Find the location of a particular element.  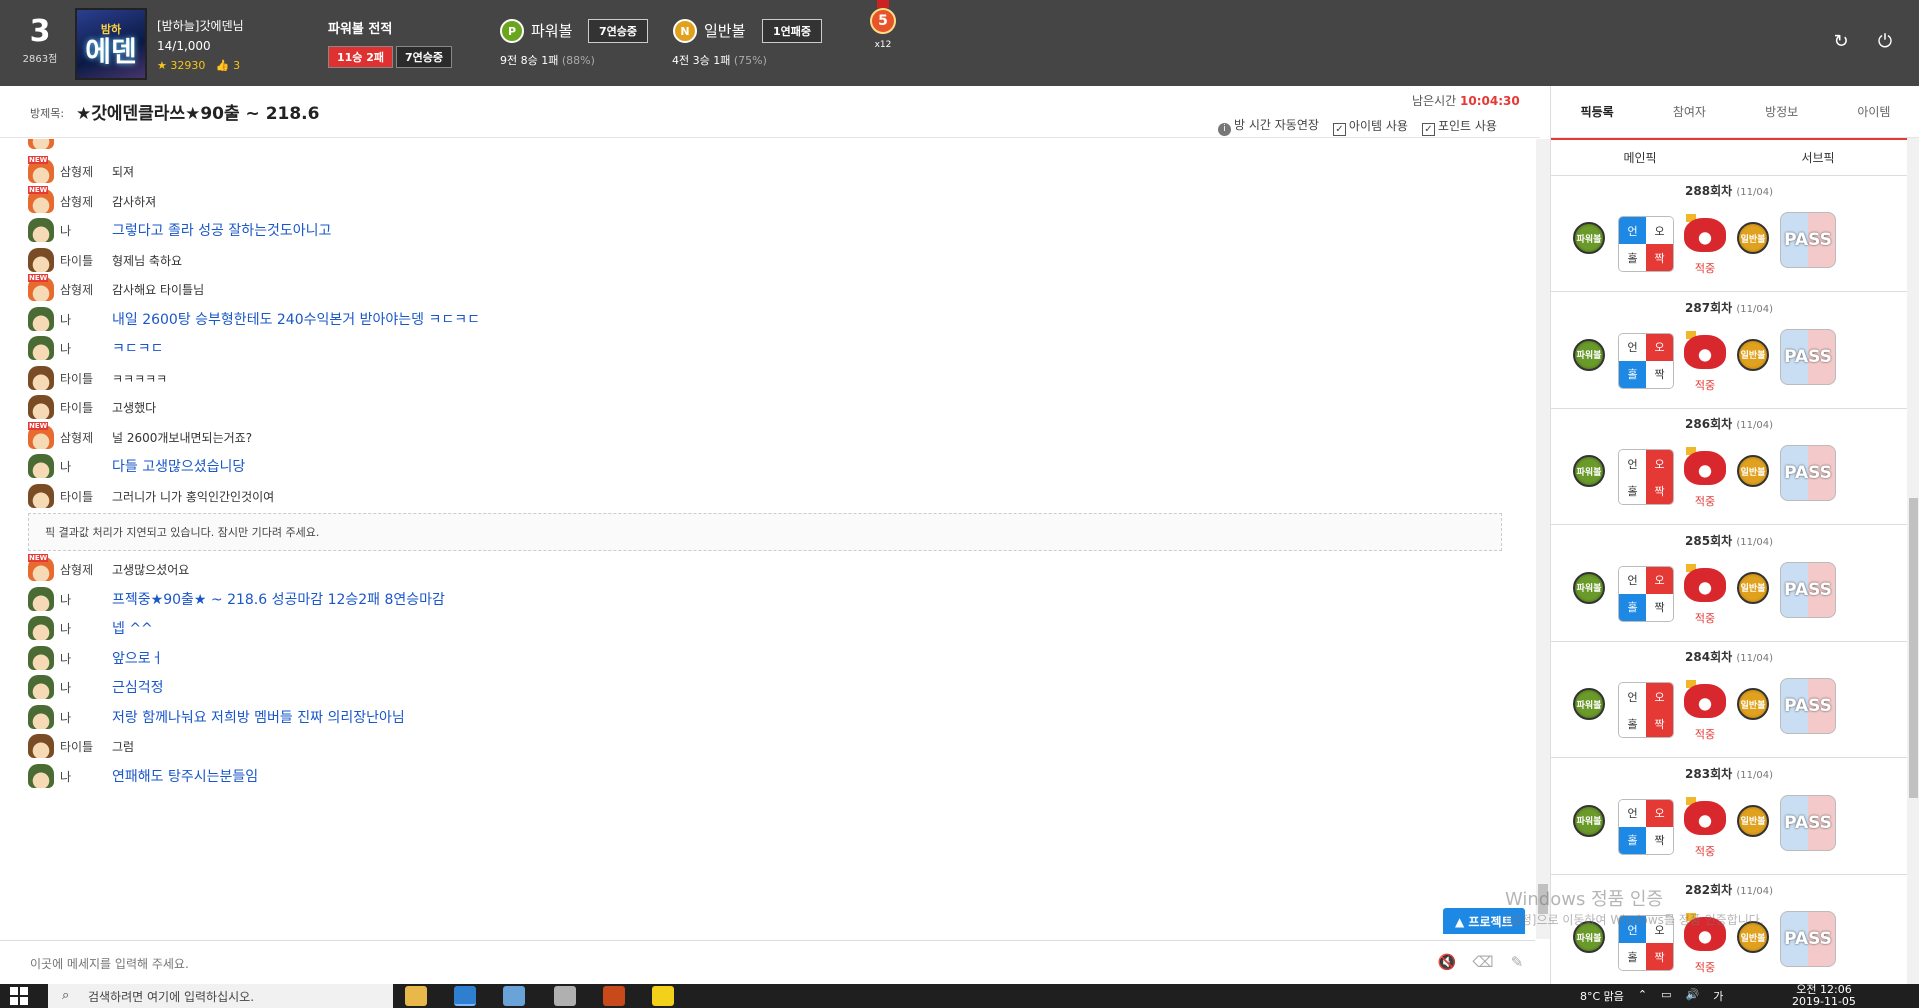

tab-pick: 픽등록 is located at coordinates (1597, 111).